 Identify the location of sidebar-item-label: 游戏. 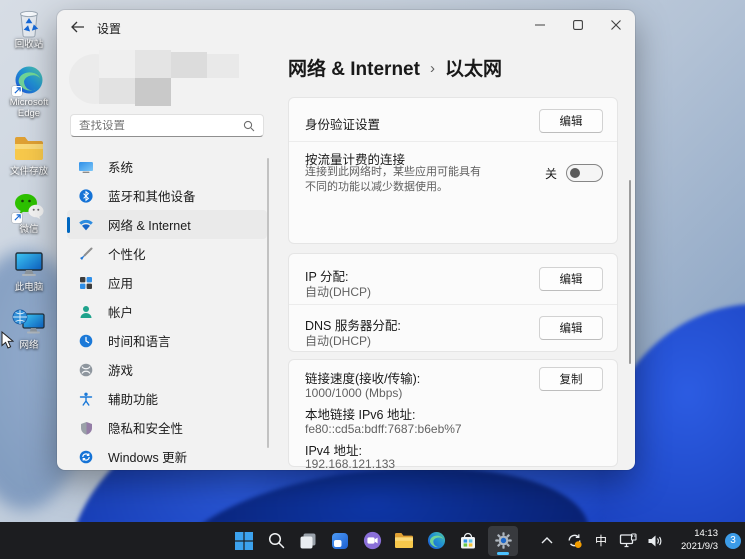
(121, 371).